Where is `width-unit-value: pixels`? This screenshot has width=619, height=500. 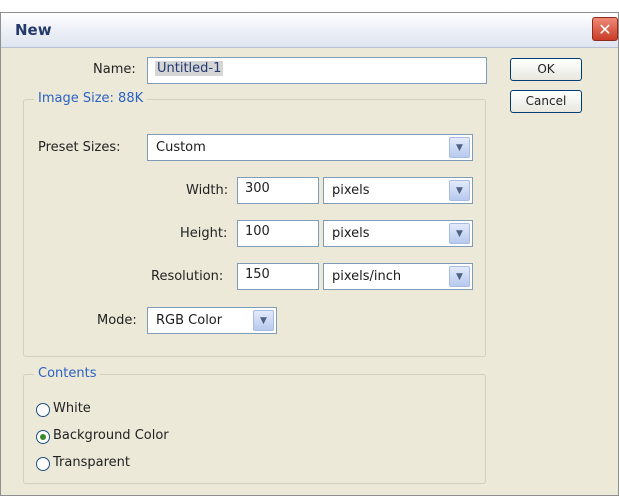
width-unit-value: pixels is located at coordinates (351, 190).